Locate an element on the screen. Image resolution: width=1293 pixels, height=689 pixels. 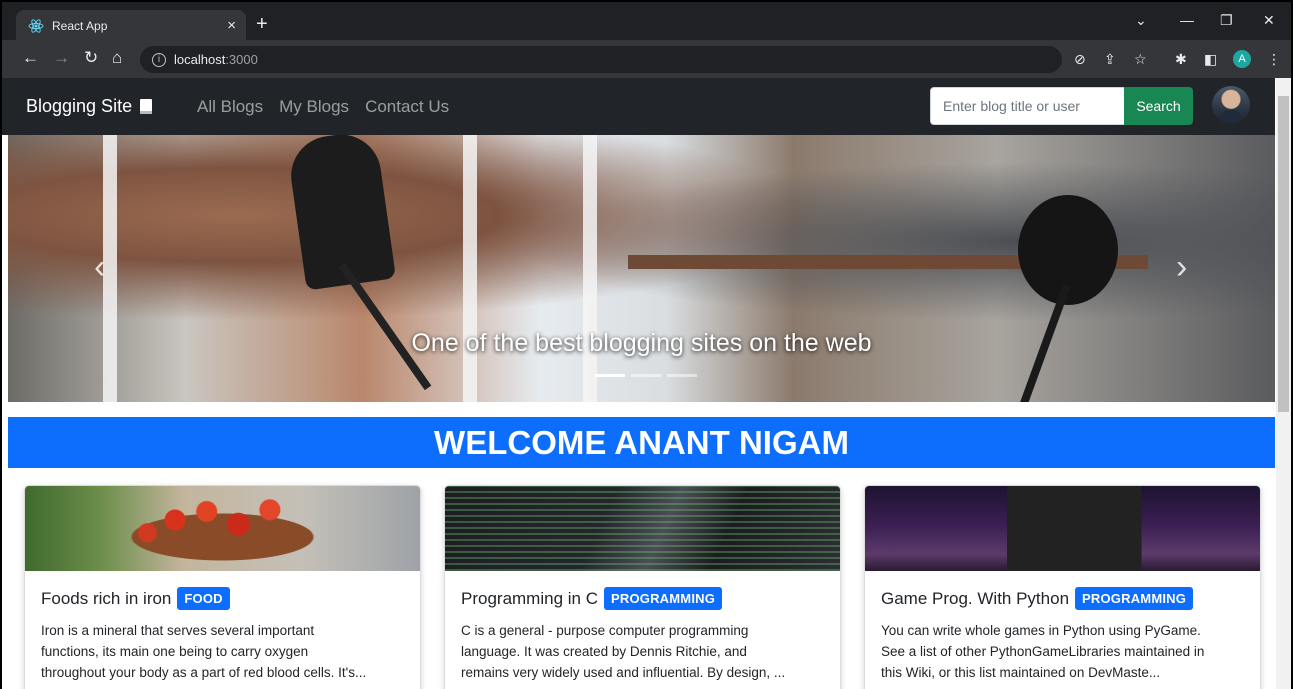
address-bar: i localhost:3000 is located at coordinates (601, 59).